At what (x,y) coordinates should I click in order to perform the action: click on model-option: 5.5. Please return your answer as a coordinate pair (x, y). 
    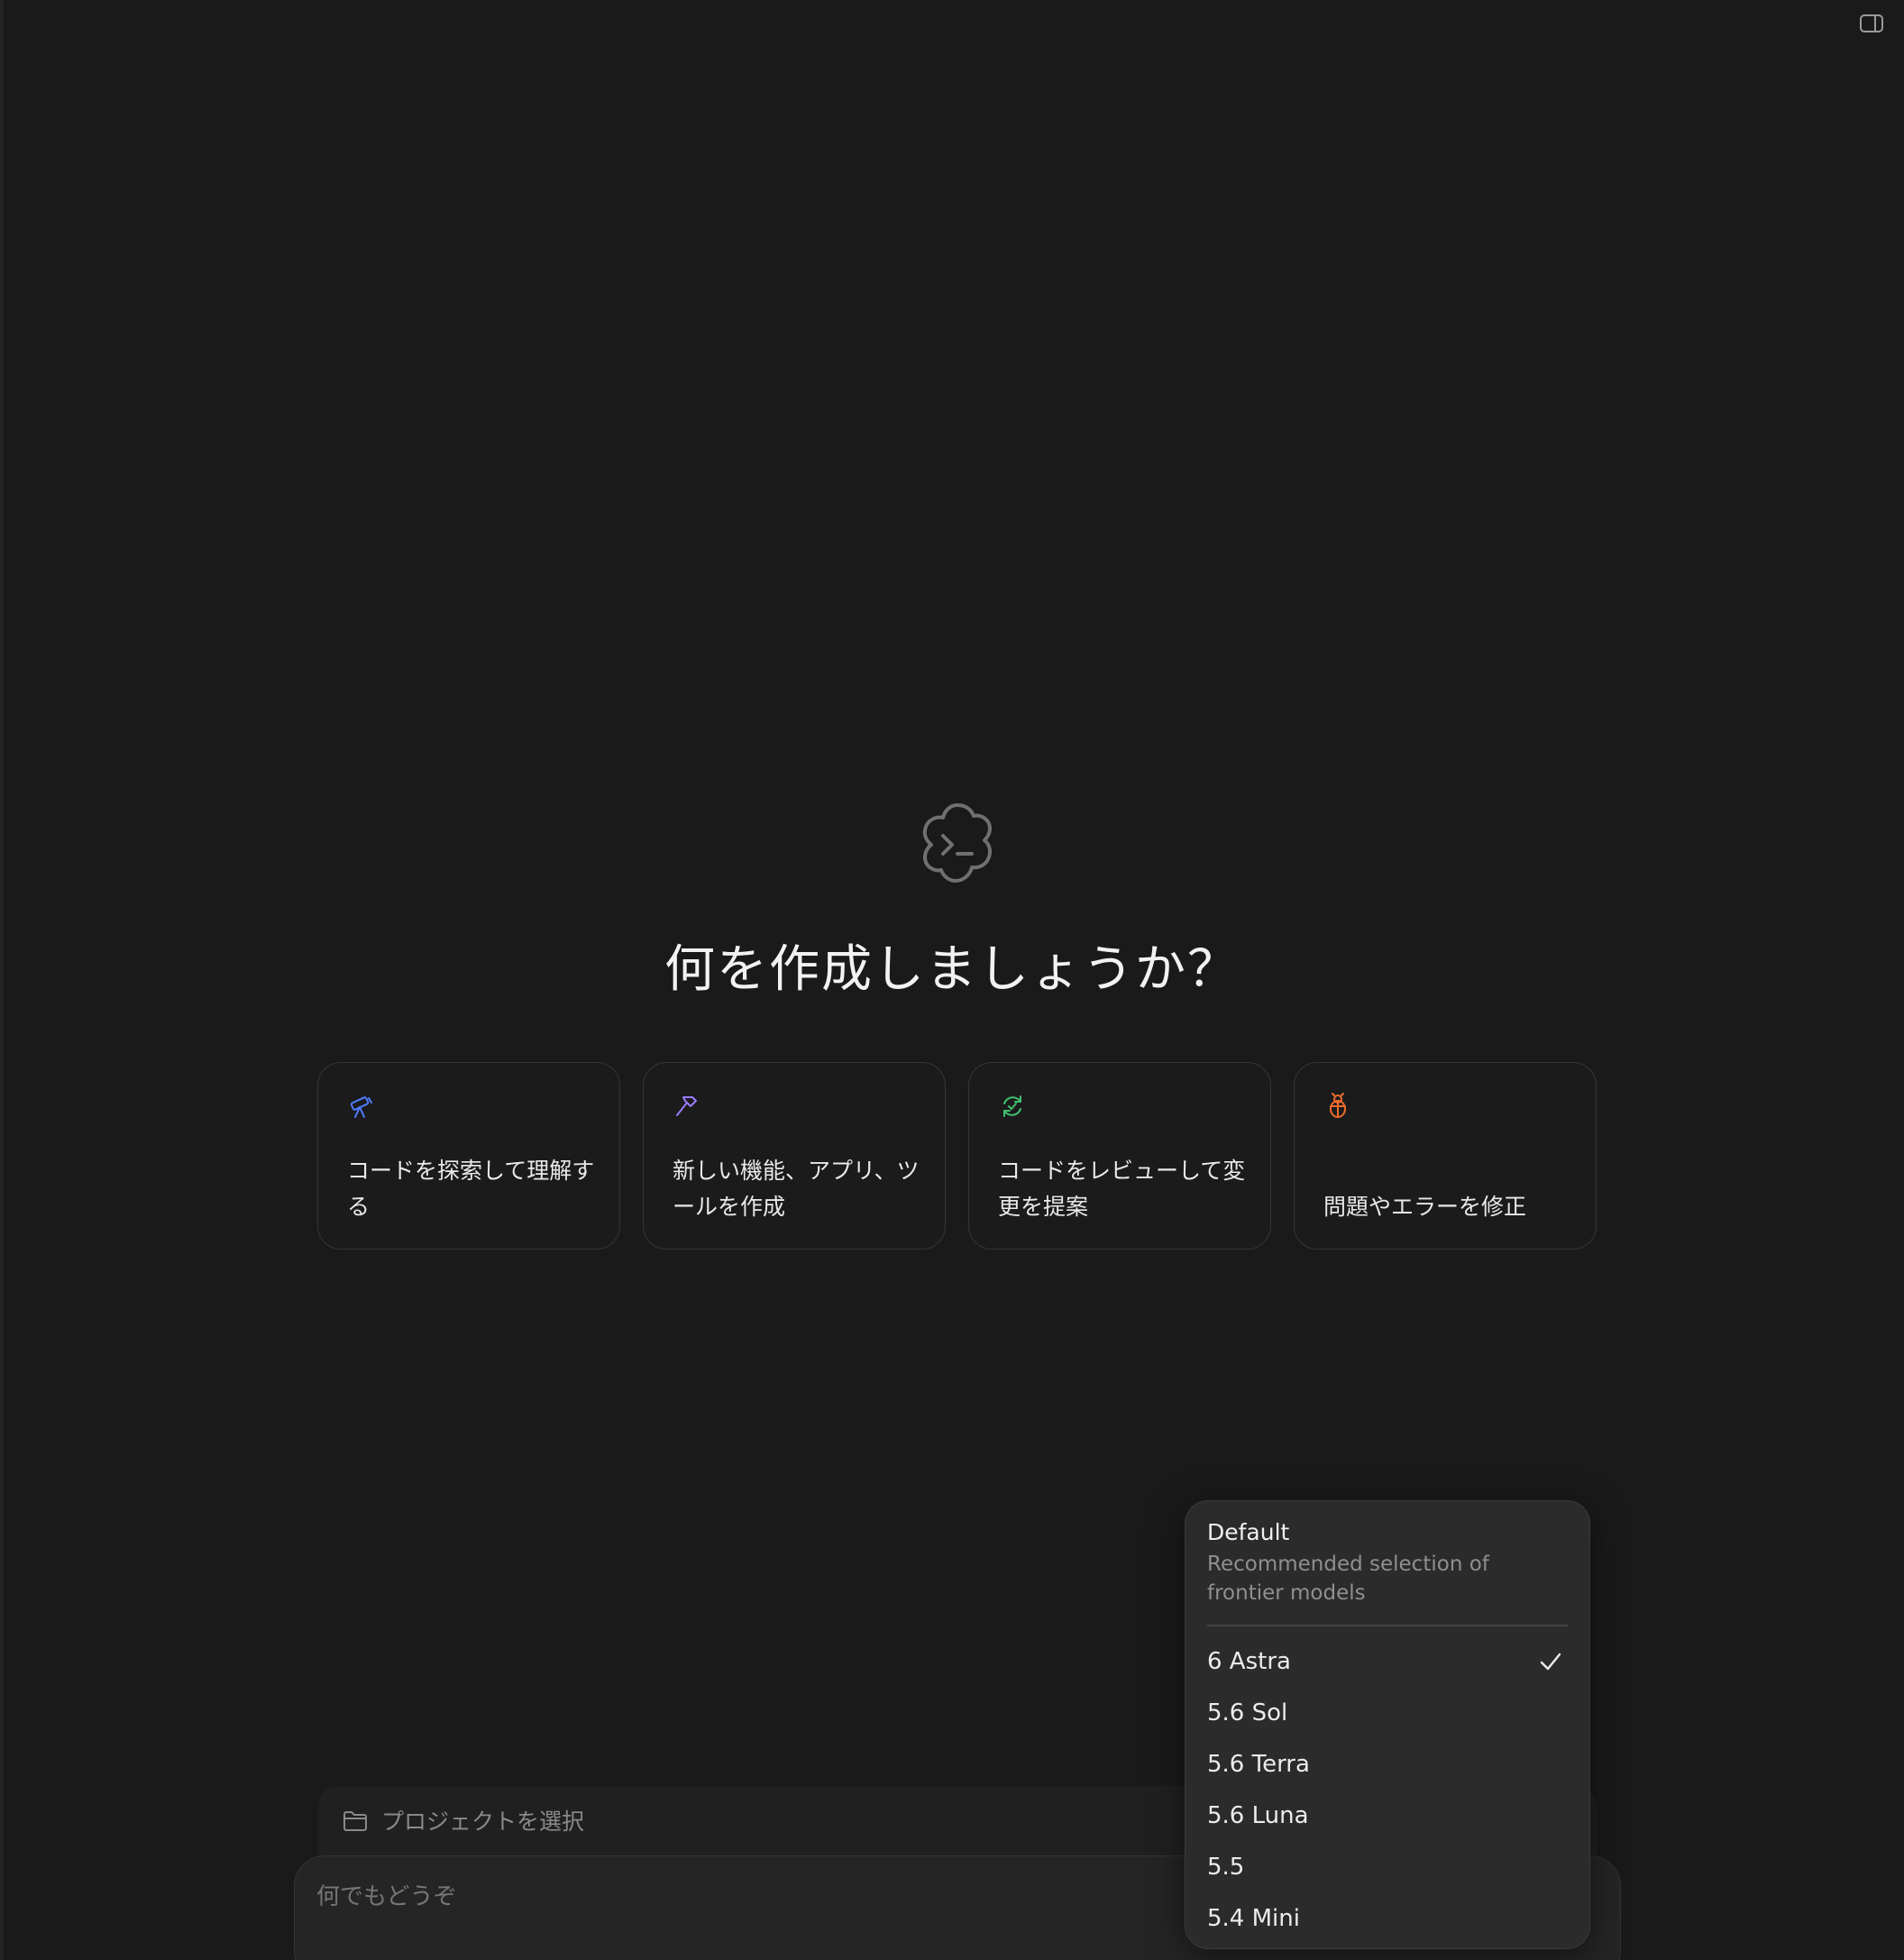
    Looking at the image, I should click on (1388, 1868).